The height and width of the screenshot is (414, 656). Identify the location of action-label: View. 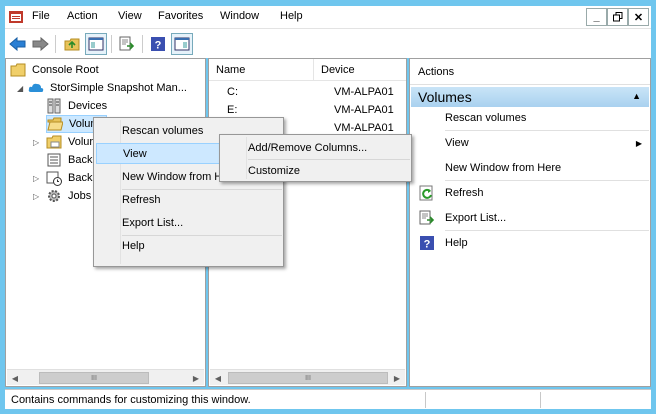
(457, 143).